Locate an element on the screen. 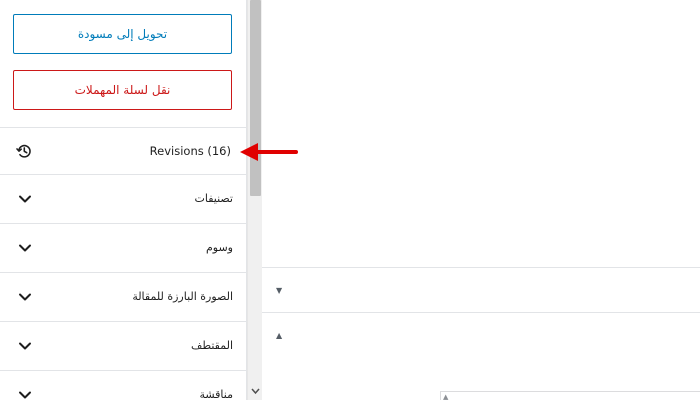  meta-box-field: ▲ is located at coordinates (570, 395).